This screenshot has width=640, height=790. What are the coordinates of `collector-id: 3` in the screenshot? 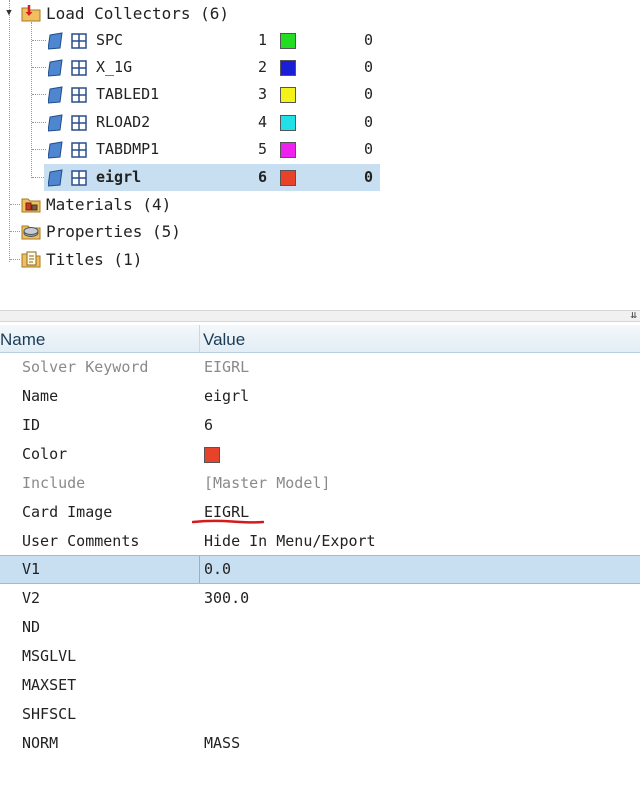 It's located at (263, 94).